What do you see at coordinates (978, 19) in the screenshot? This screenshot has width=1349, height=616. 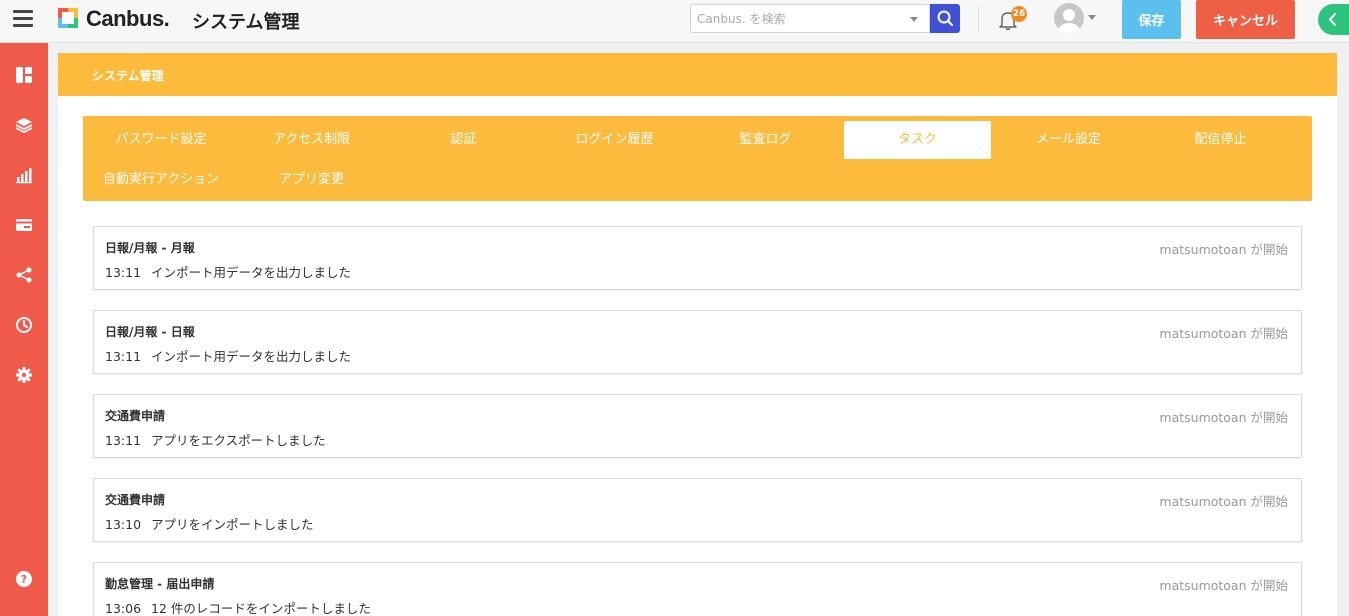 I see `header-divider` at bounding box center [978, 19].